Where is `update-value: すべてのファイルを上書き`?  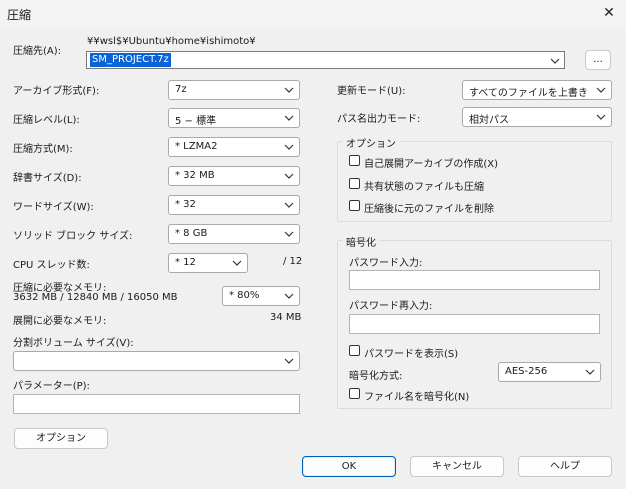
update-value: すべてのファイルを上書き is located at coordinates (528, 93).